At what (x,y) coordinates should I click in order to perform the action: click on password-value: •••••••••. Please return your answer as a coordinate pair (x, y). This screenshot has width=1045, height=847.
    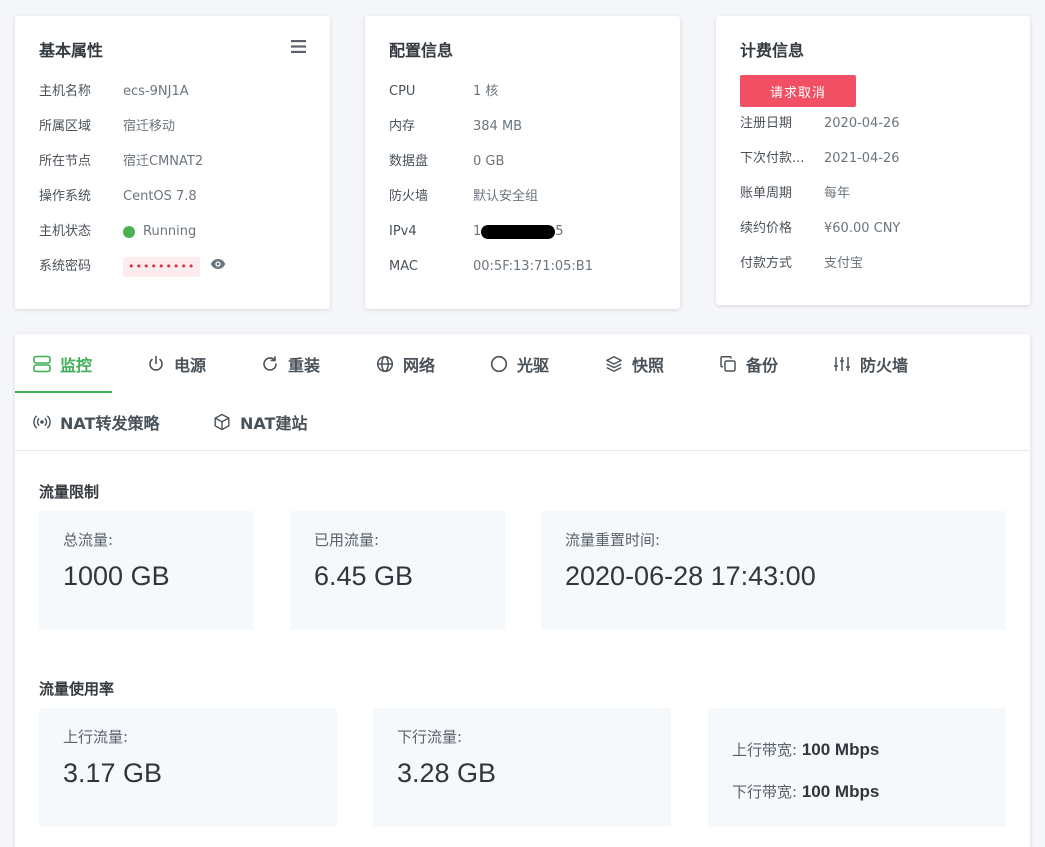
    Looking at the image, I should click on (174, 267).